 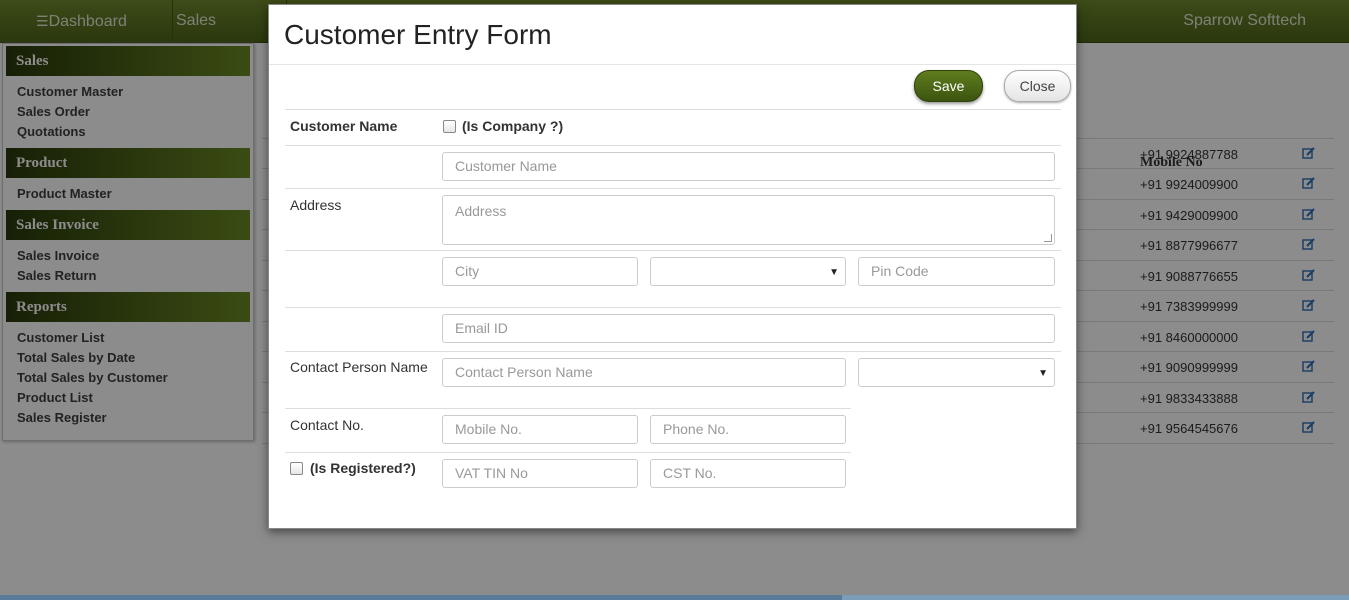 What do you see at coordinates (672, 64) in the screenshot?
I see `modal-header-divider` at bounding box center [672, 64].